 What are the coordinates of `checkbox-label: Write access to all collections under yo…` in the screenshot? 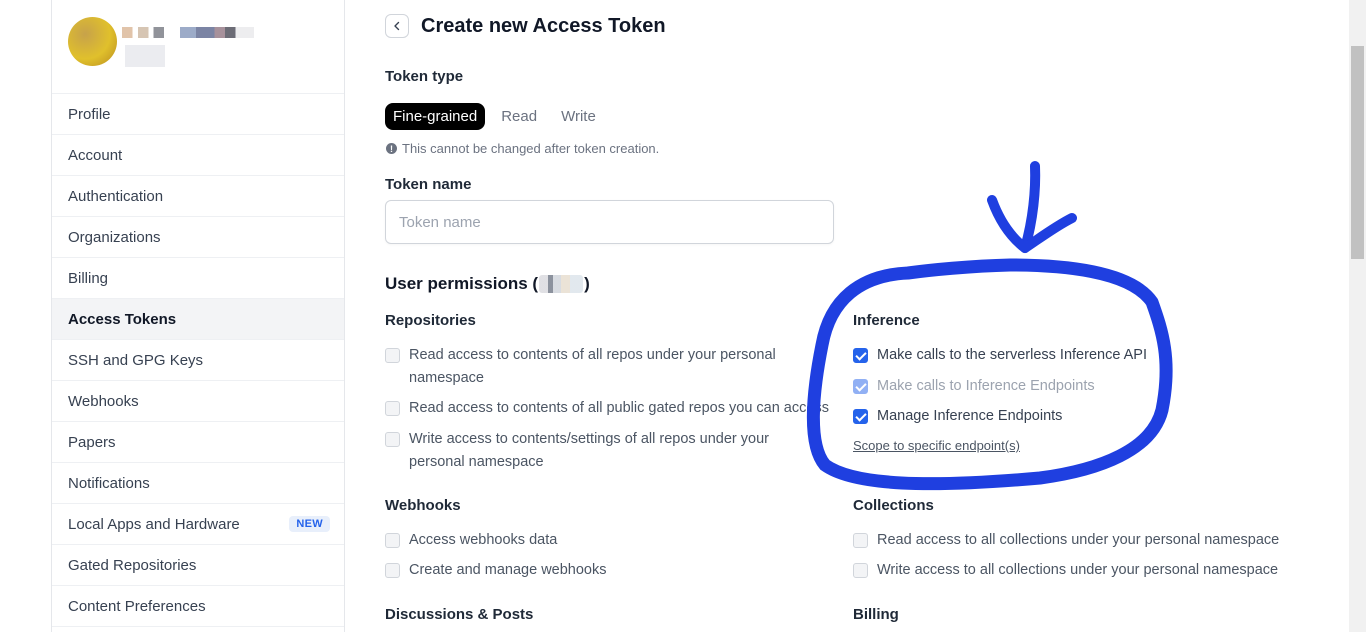 It's located at (1078, 570).